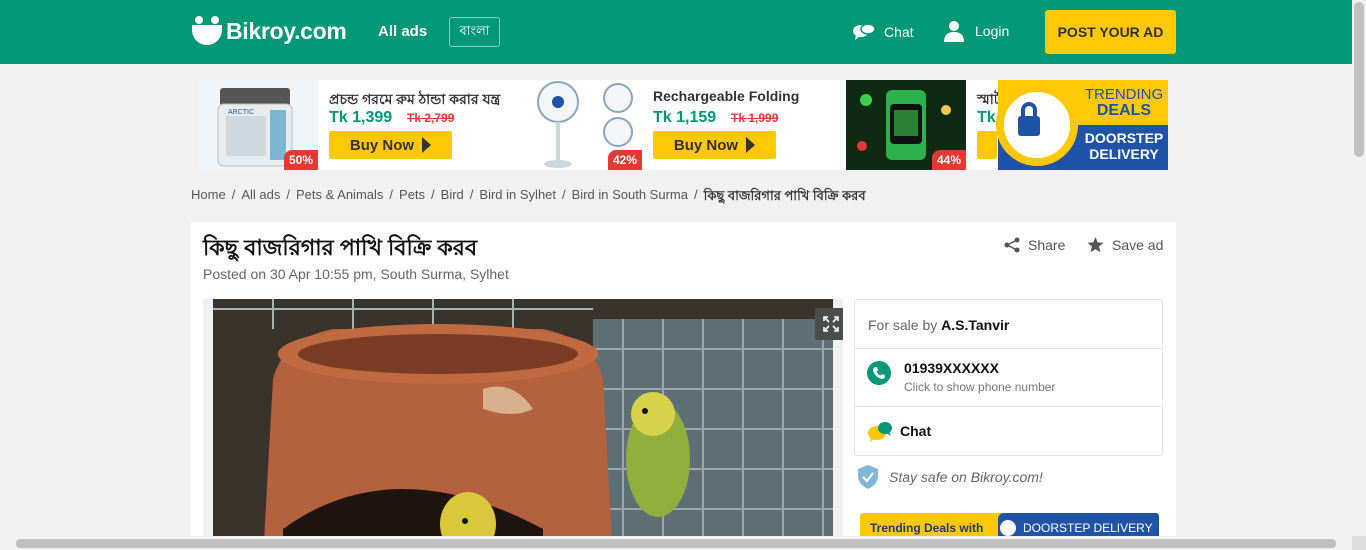  I want to click on shield-check-icon, so click(868, 477).